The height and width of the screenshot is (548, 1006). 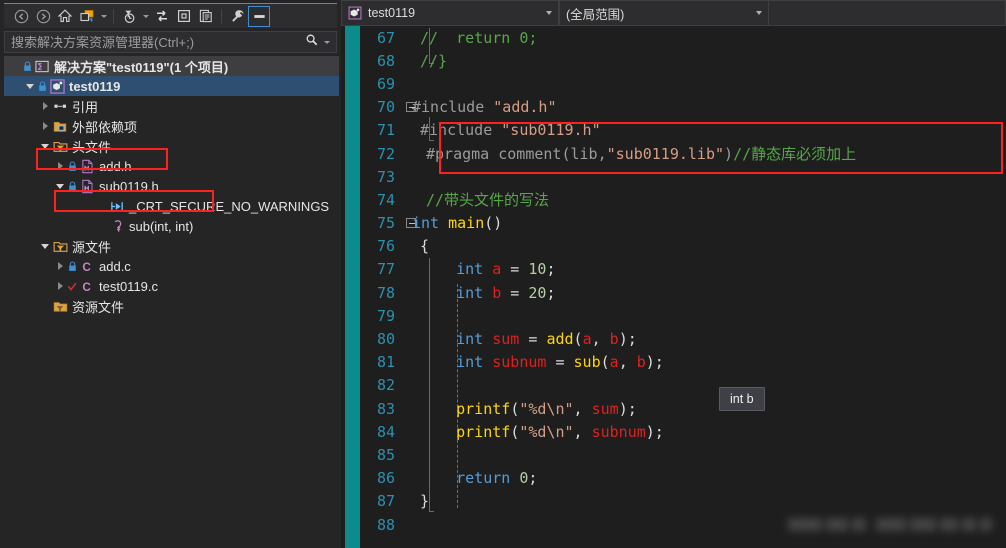 I want to click on code-line: 85, so click(x=683, y=454).